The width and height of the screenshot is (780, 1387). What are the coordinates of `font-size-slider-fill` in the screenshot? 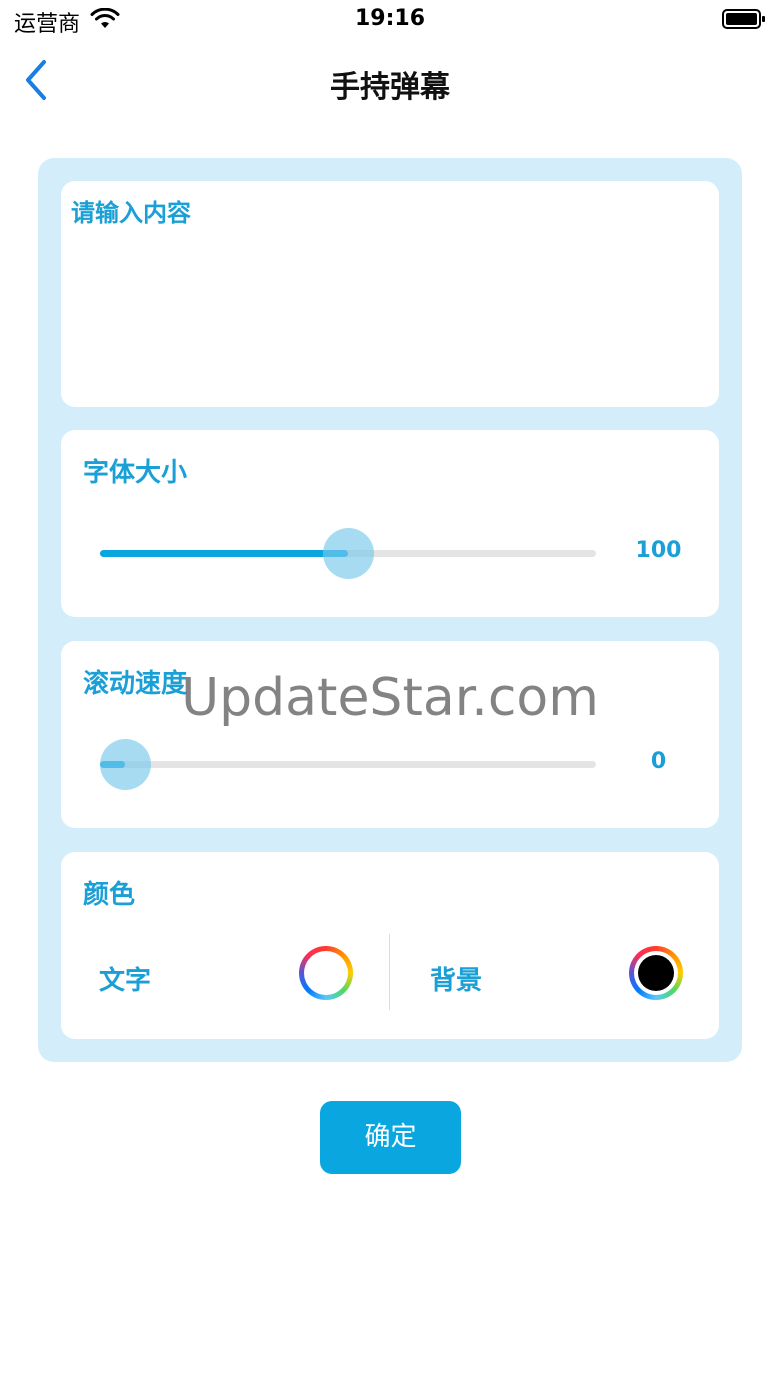 It's located at (224, 553).